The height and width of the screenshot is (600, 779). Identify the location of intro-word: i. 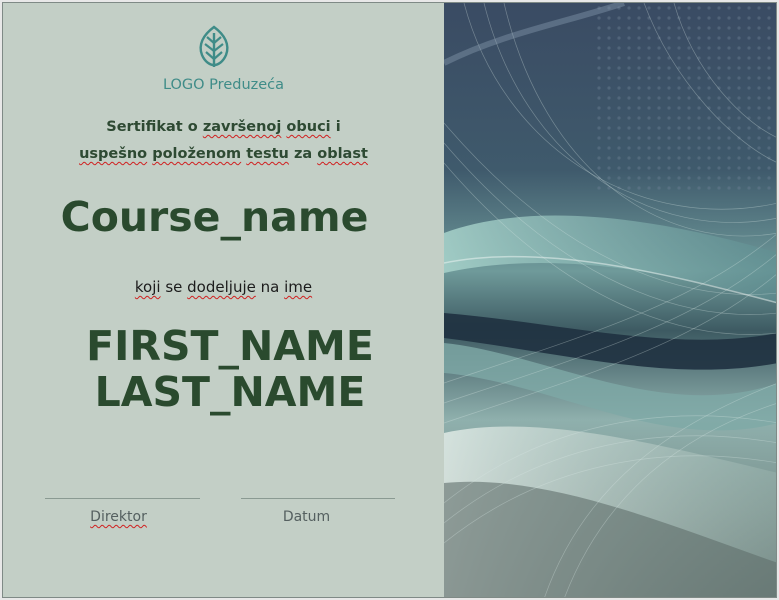
(338, 127).